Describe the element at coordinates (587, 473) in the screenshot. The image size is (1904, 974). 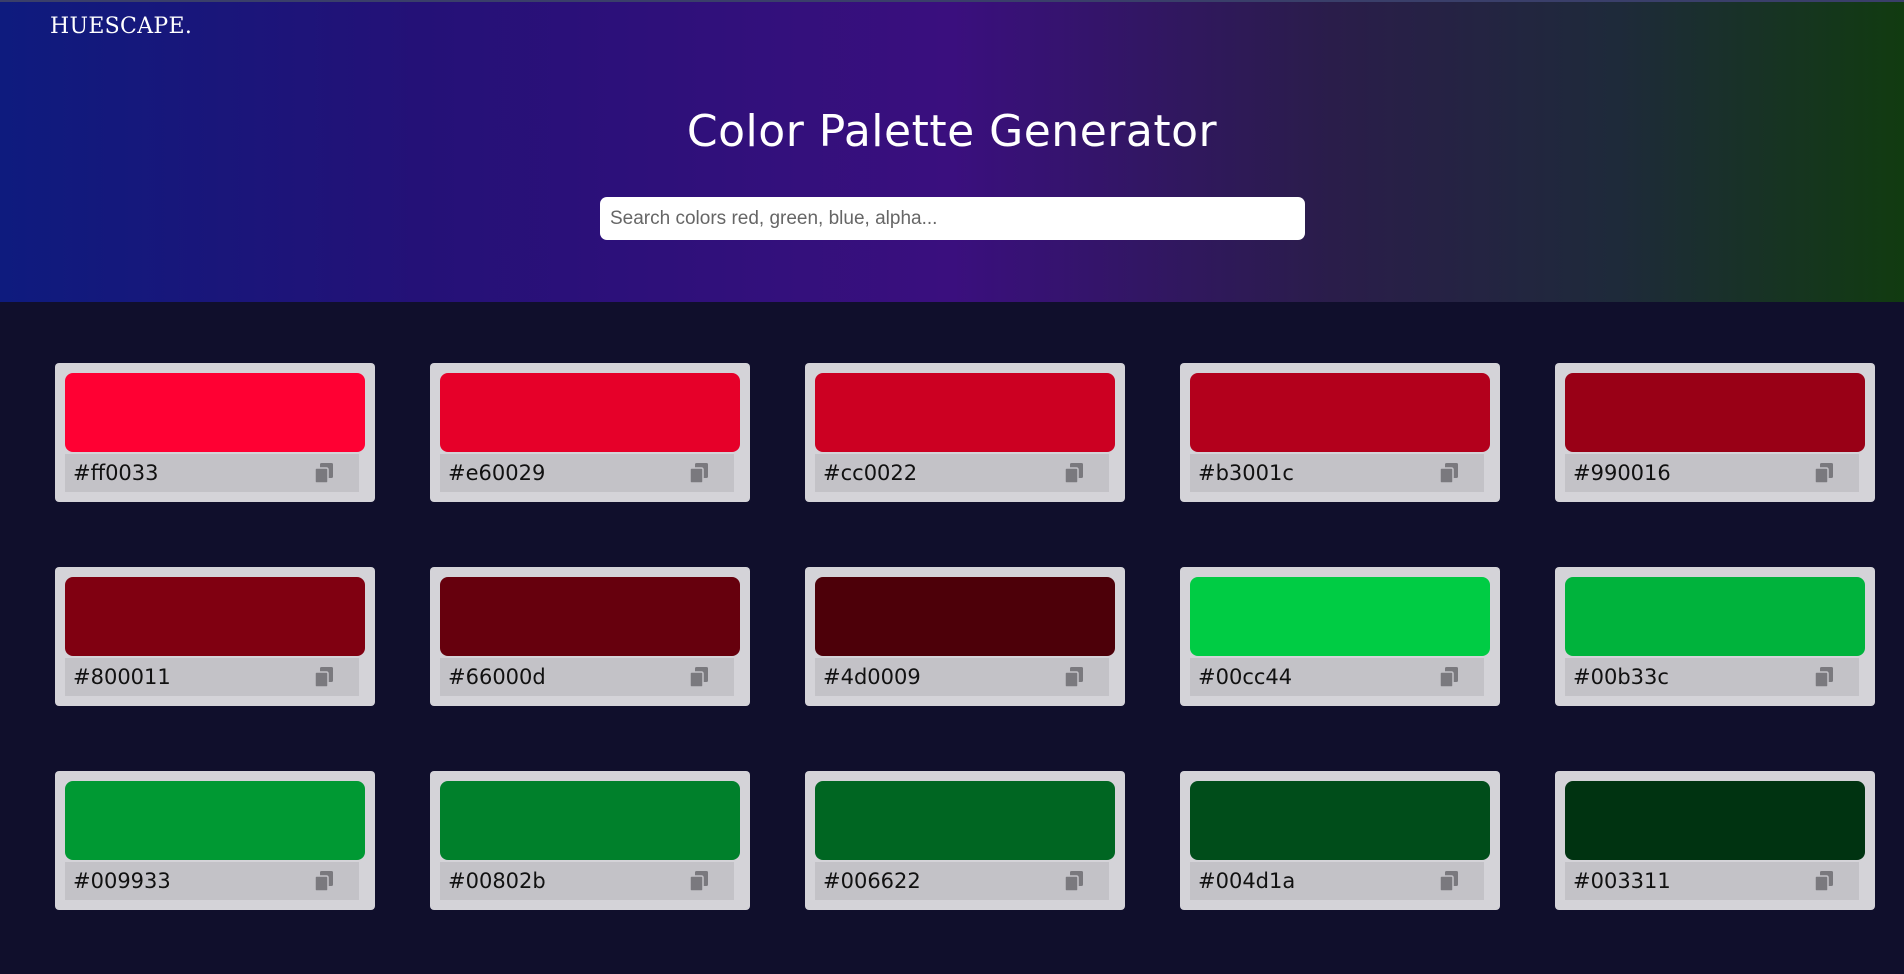
I see `hex-bar: #e60029` at that location.